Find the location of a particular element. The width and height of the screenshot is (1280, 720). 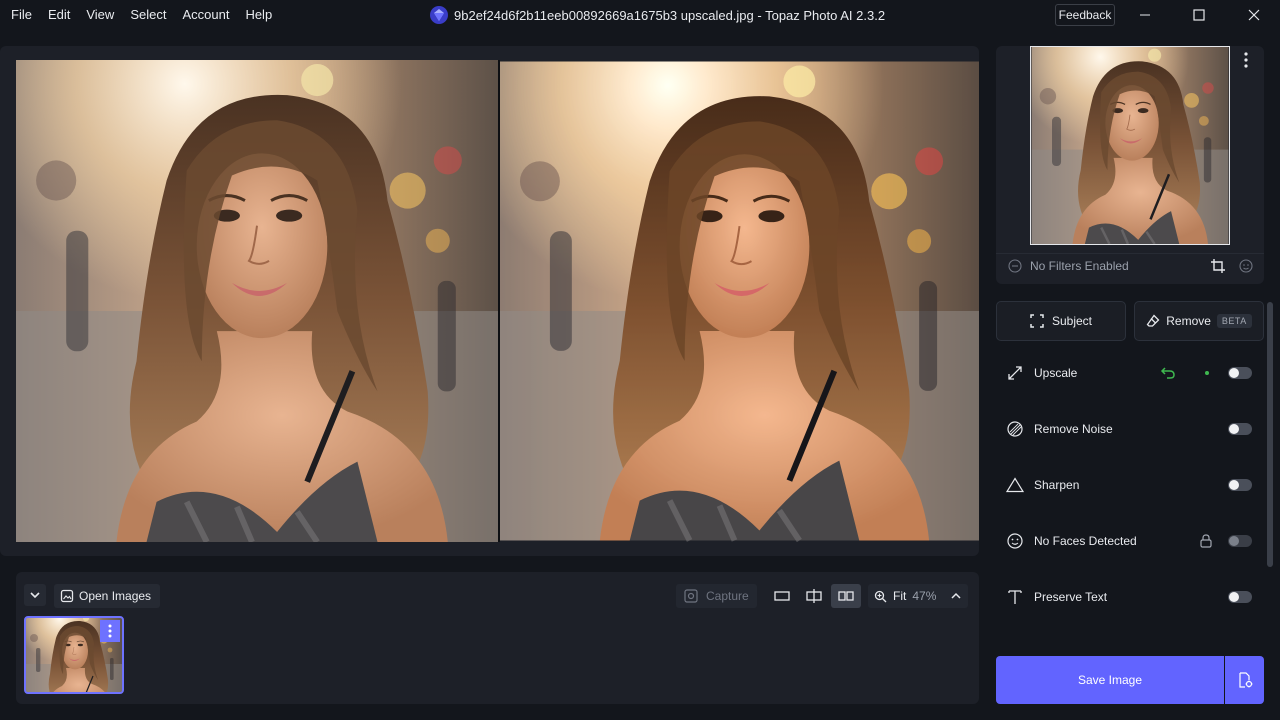

beta-badge: BETA is located at coordinates (1234, 321).